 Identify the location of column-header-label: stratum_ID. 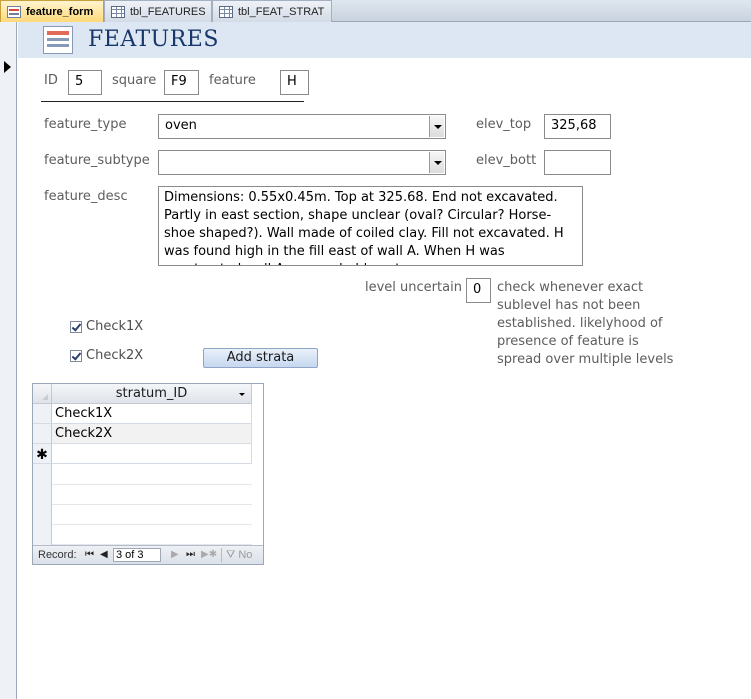
(151, 393).